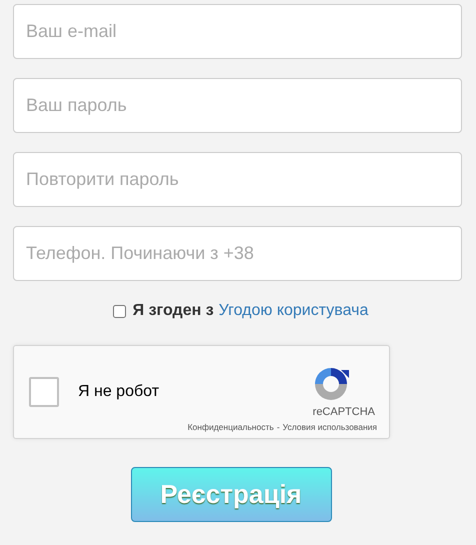  What do you see at coordinates (119, 392) in the screenshot?
I see `captcha-label: Я не робот` at bounding box center [119, 392].